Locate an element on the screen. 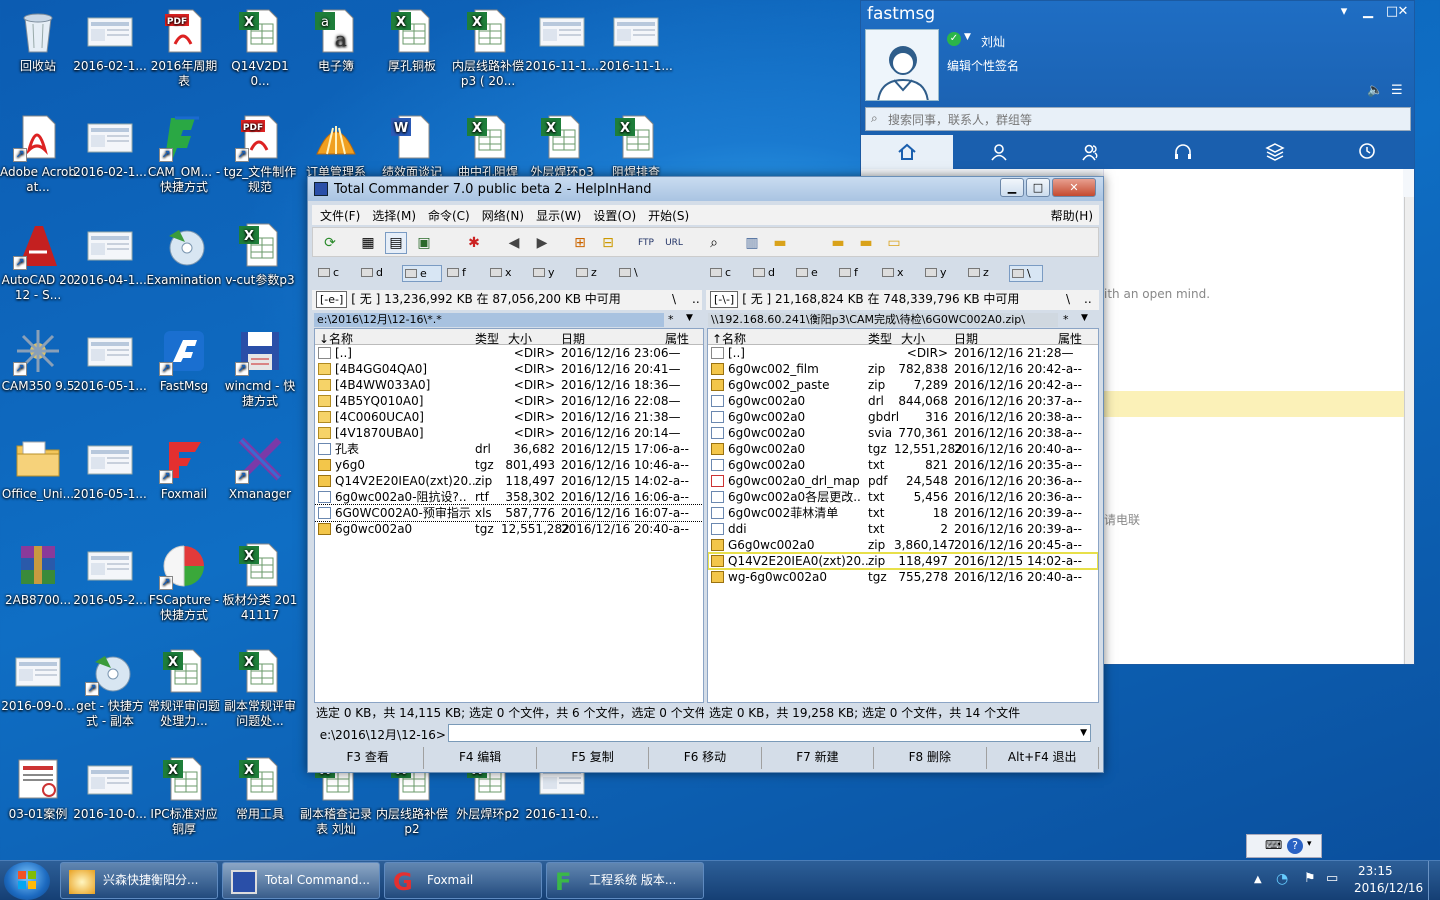  function-key-button: F5 复制 is located at coordinates (593, 758).